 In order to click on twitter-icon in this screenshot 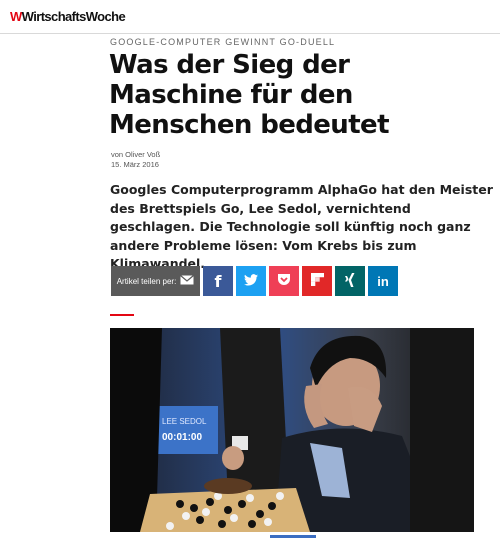, I will do `click(251, 281)`.